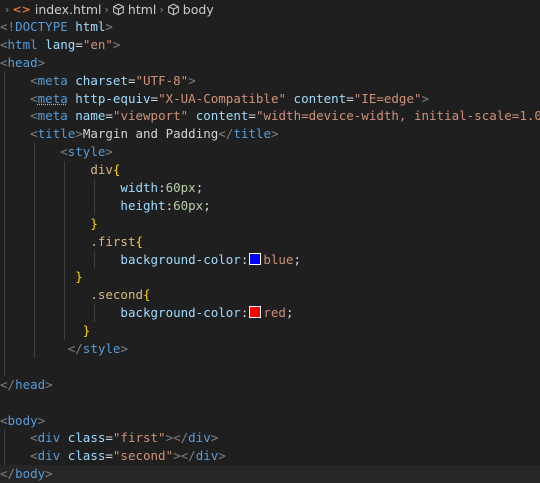 Image resolution: width=540 pixels, height=483 pixels. What do you see at coordinates (278, 259) in the screenshot?
I see `css-value: blue` at bounding box center [278, 259].